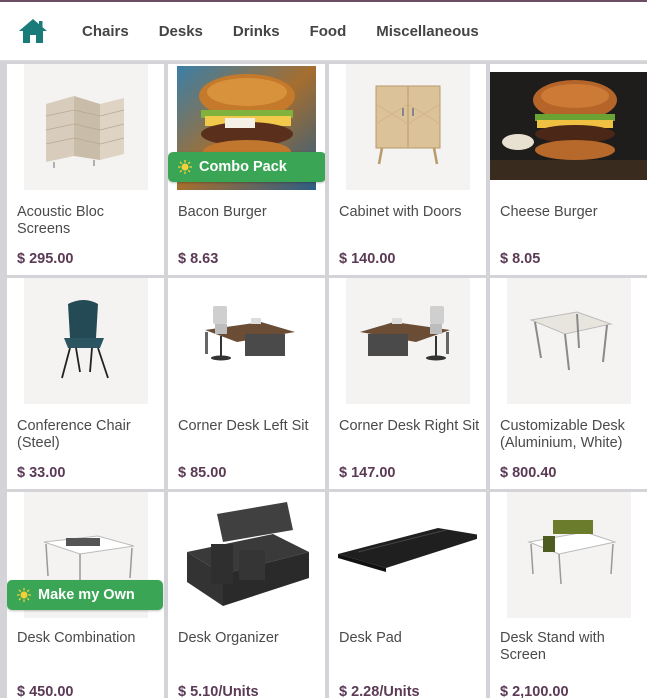  I want to click on home-icon, so click(33, 31).